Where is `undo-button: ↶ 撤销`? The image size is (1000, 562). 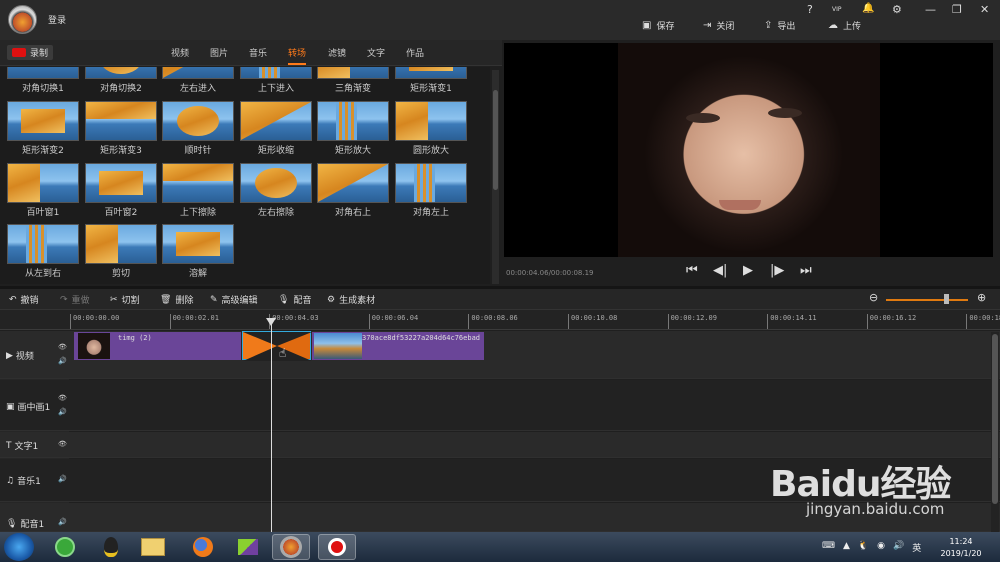
undo-button: ↶ 撤销 is located at coordinates (24, 300).